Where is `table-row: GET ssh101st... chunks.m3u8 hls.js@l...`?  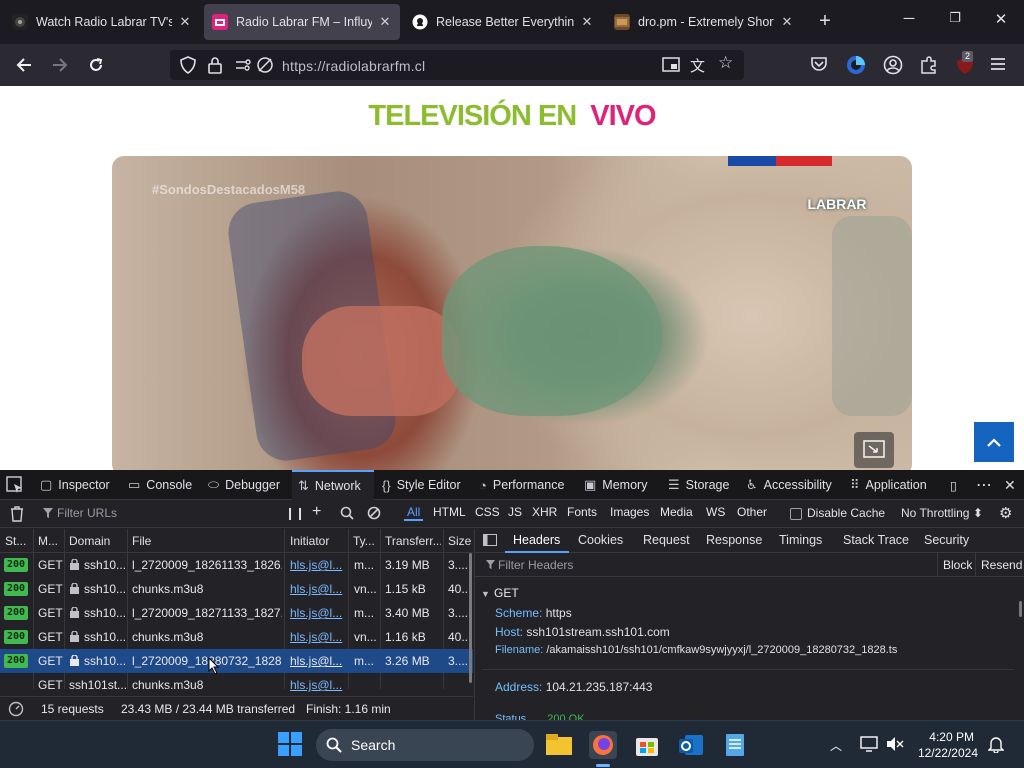 table-row: GET ssh101st... chunks.m3u8 hls.js@l... is located at coordinates (236, 685).